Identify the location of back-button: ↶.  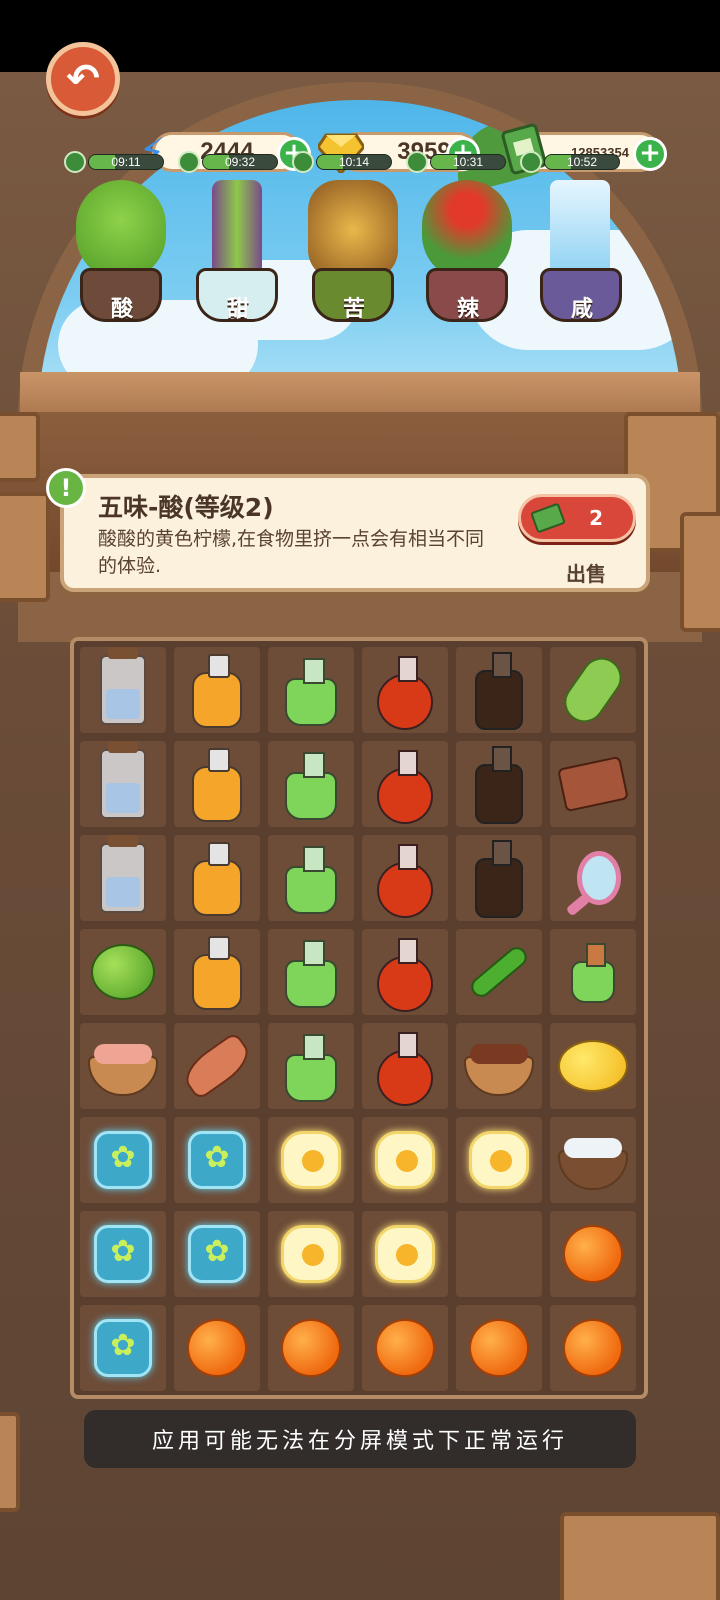
(83, 79).